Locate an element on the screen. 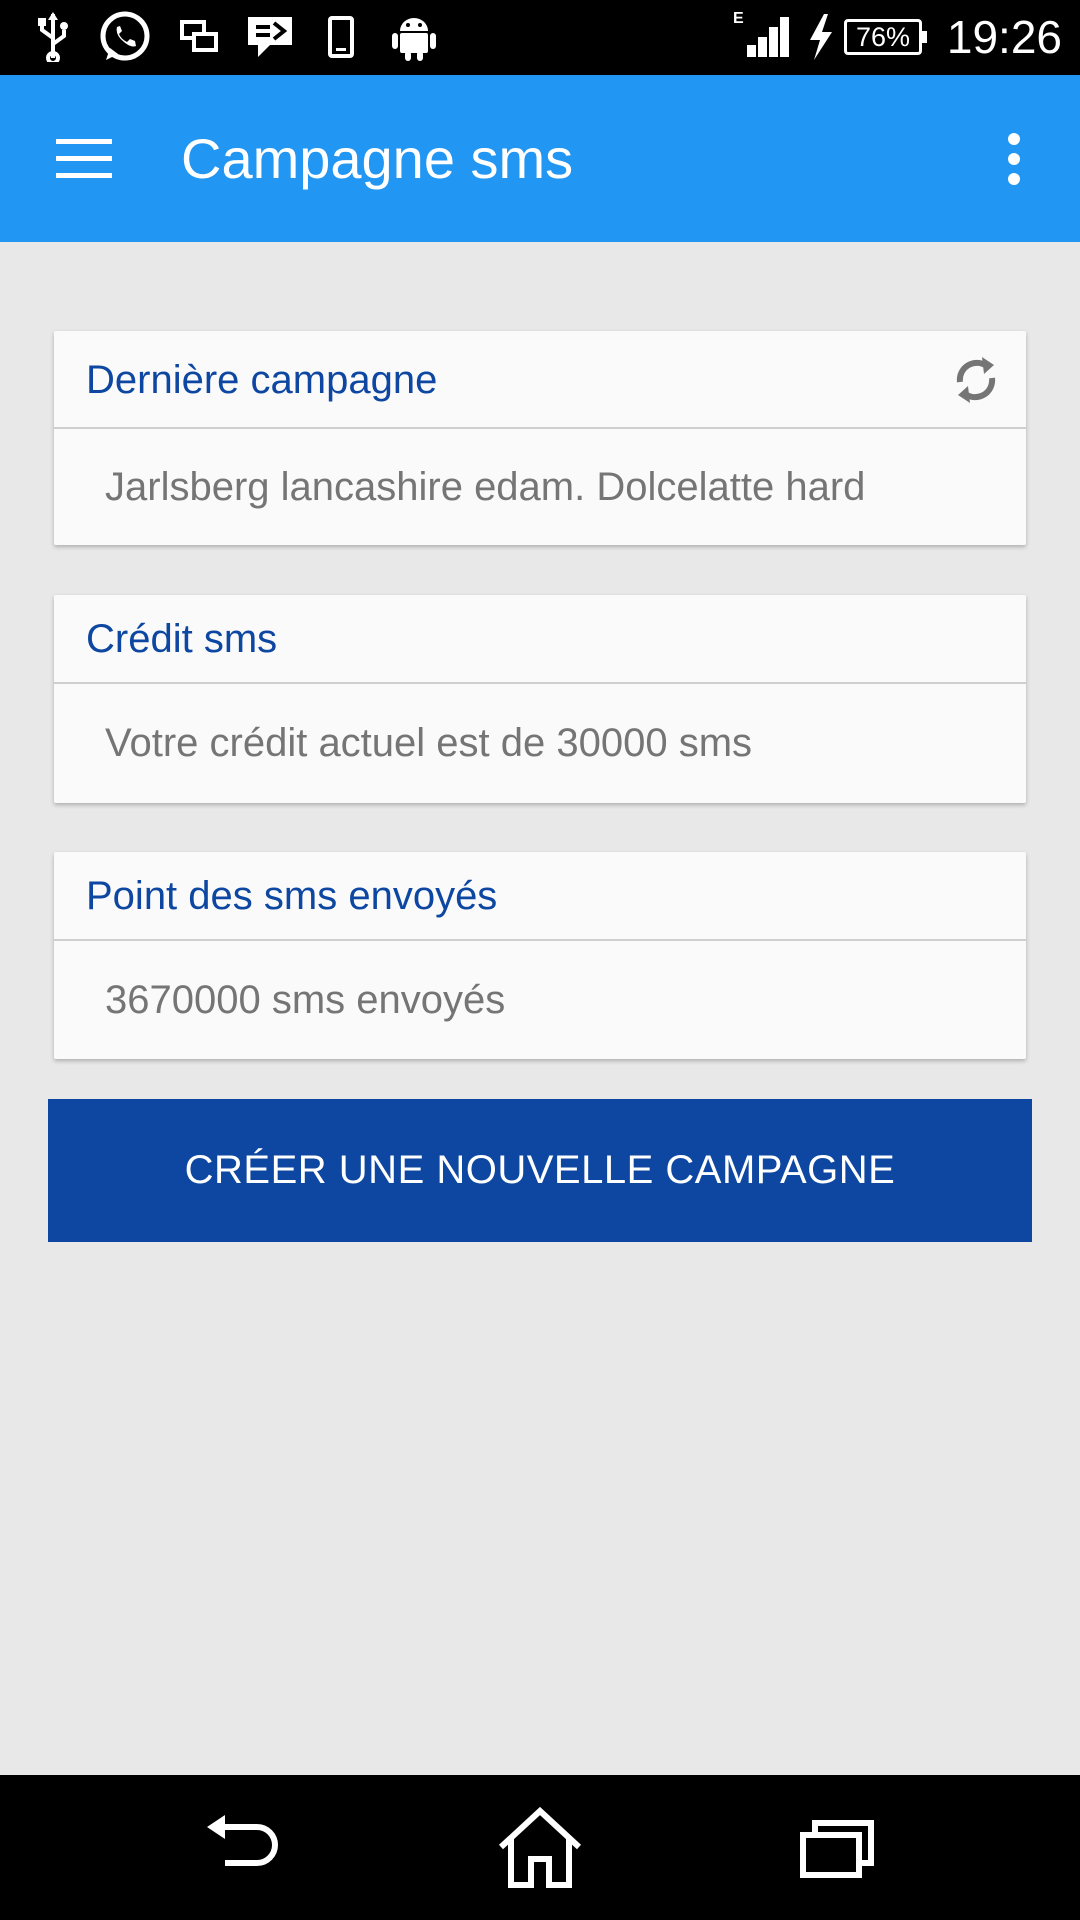 This screenshot has height=1920, width=1080. recent-apps-icon is located at coordinates (840, 1848).